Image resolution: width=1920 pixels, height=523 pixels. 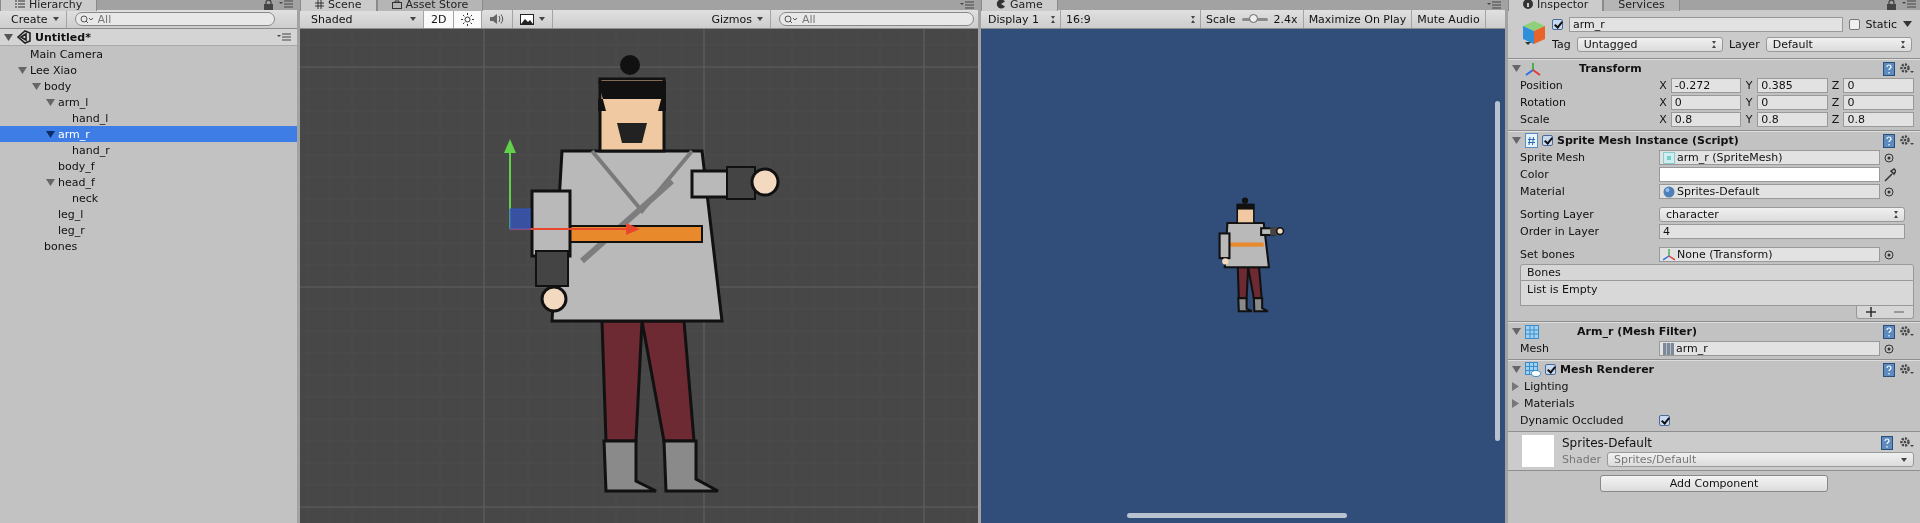 What do you see at coordinates (148, 166) in the screenshot?
I see `hierarchy-item: body_f` at bounding box center [148, 166].